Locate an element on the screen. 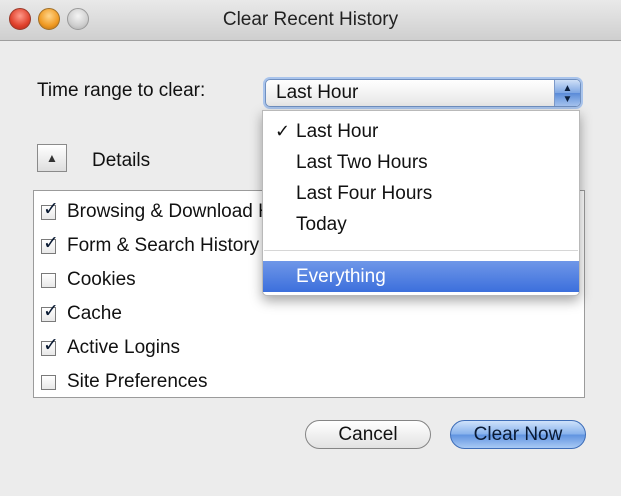 This screenshot has width=621, height=496. menu-item-label: Last Hour is located at coordinates (337, 131).